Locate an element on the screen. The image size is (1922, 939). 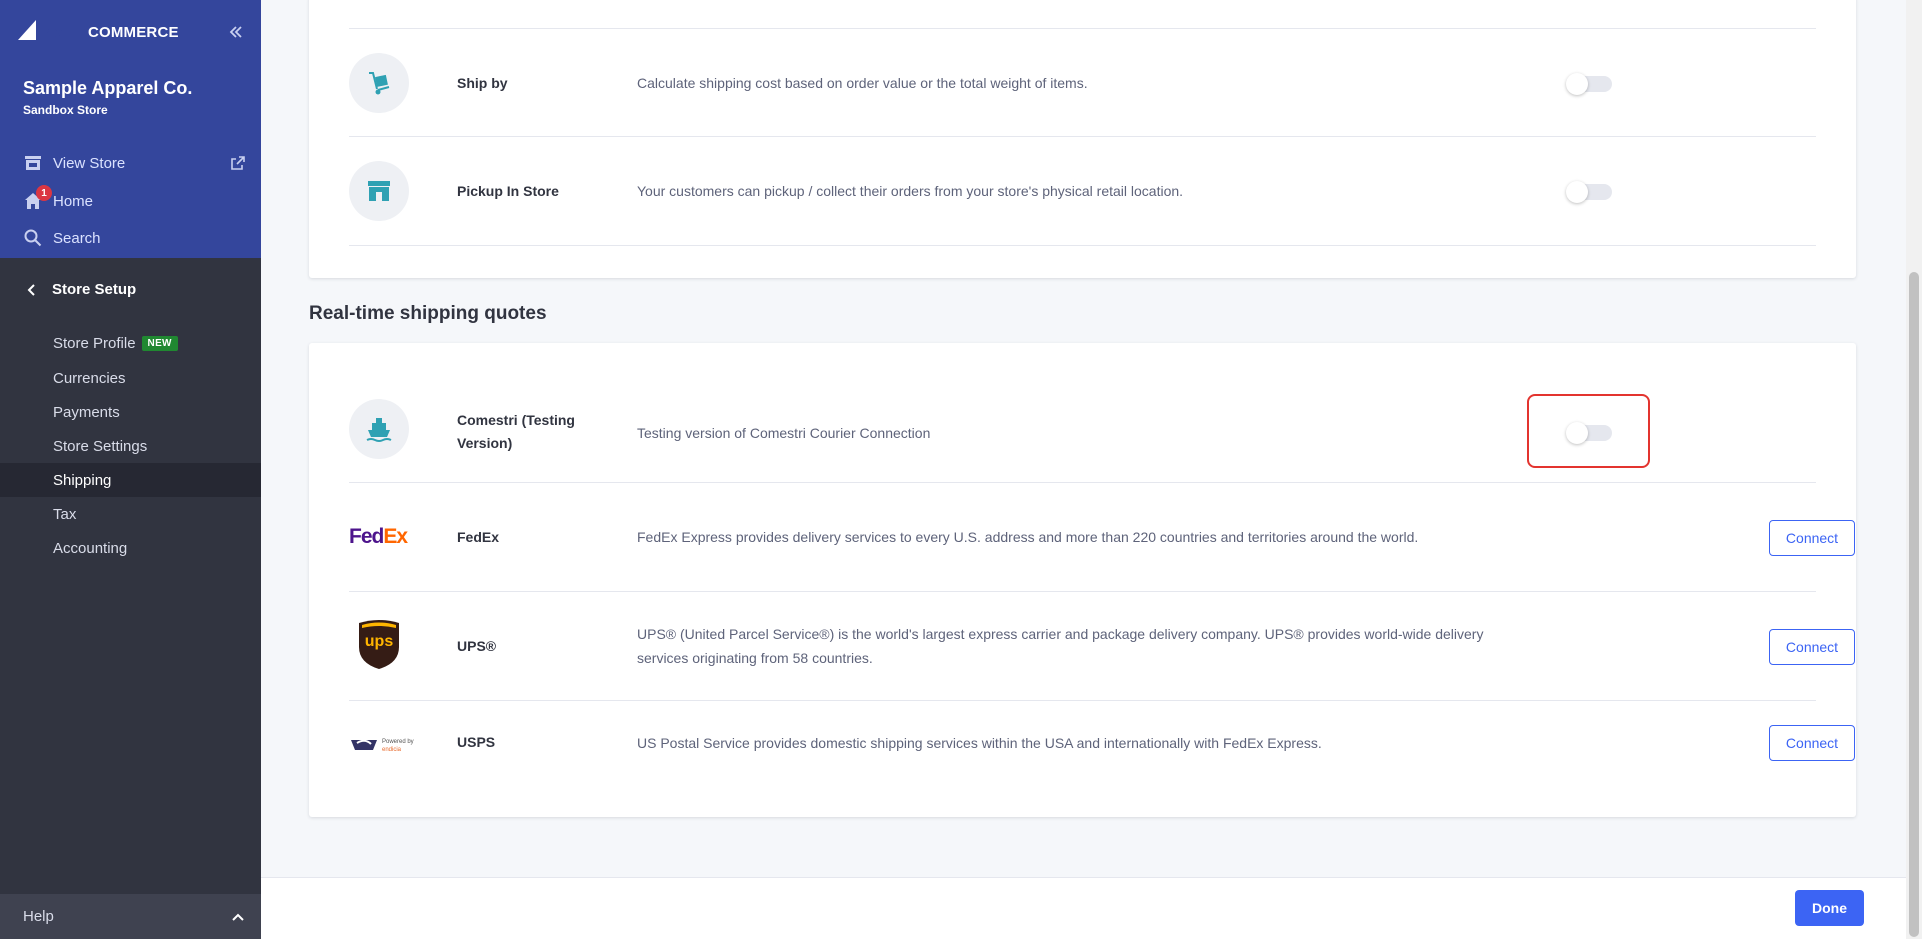
nav-item-payments: Payments is located at coordinates (130, 412).